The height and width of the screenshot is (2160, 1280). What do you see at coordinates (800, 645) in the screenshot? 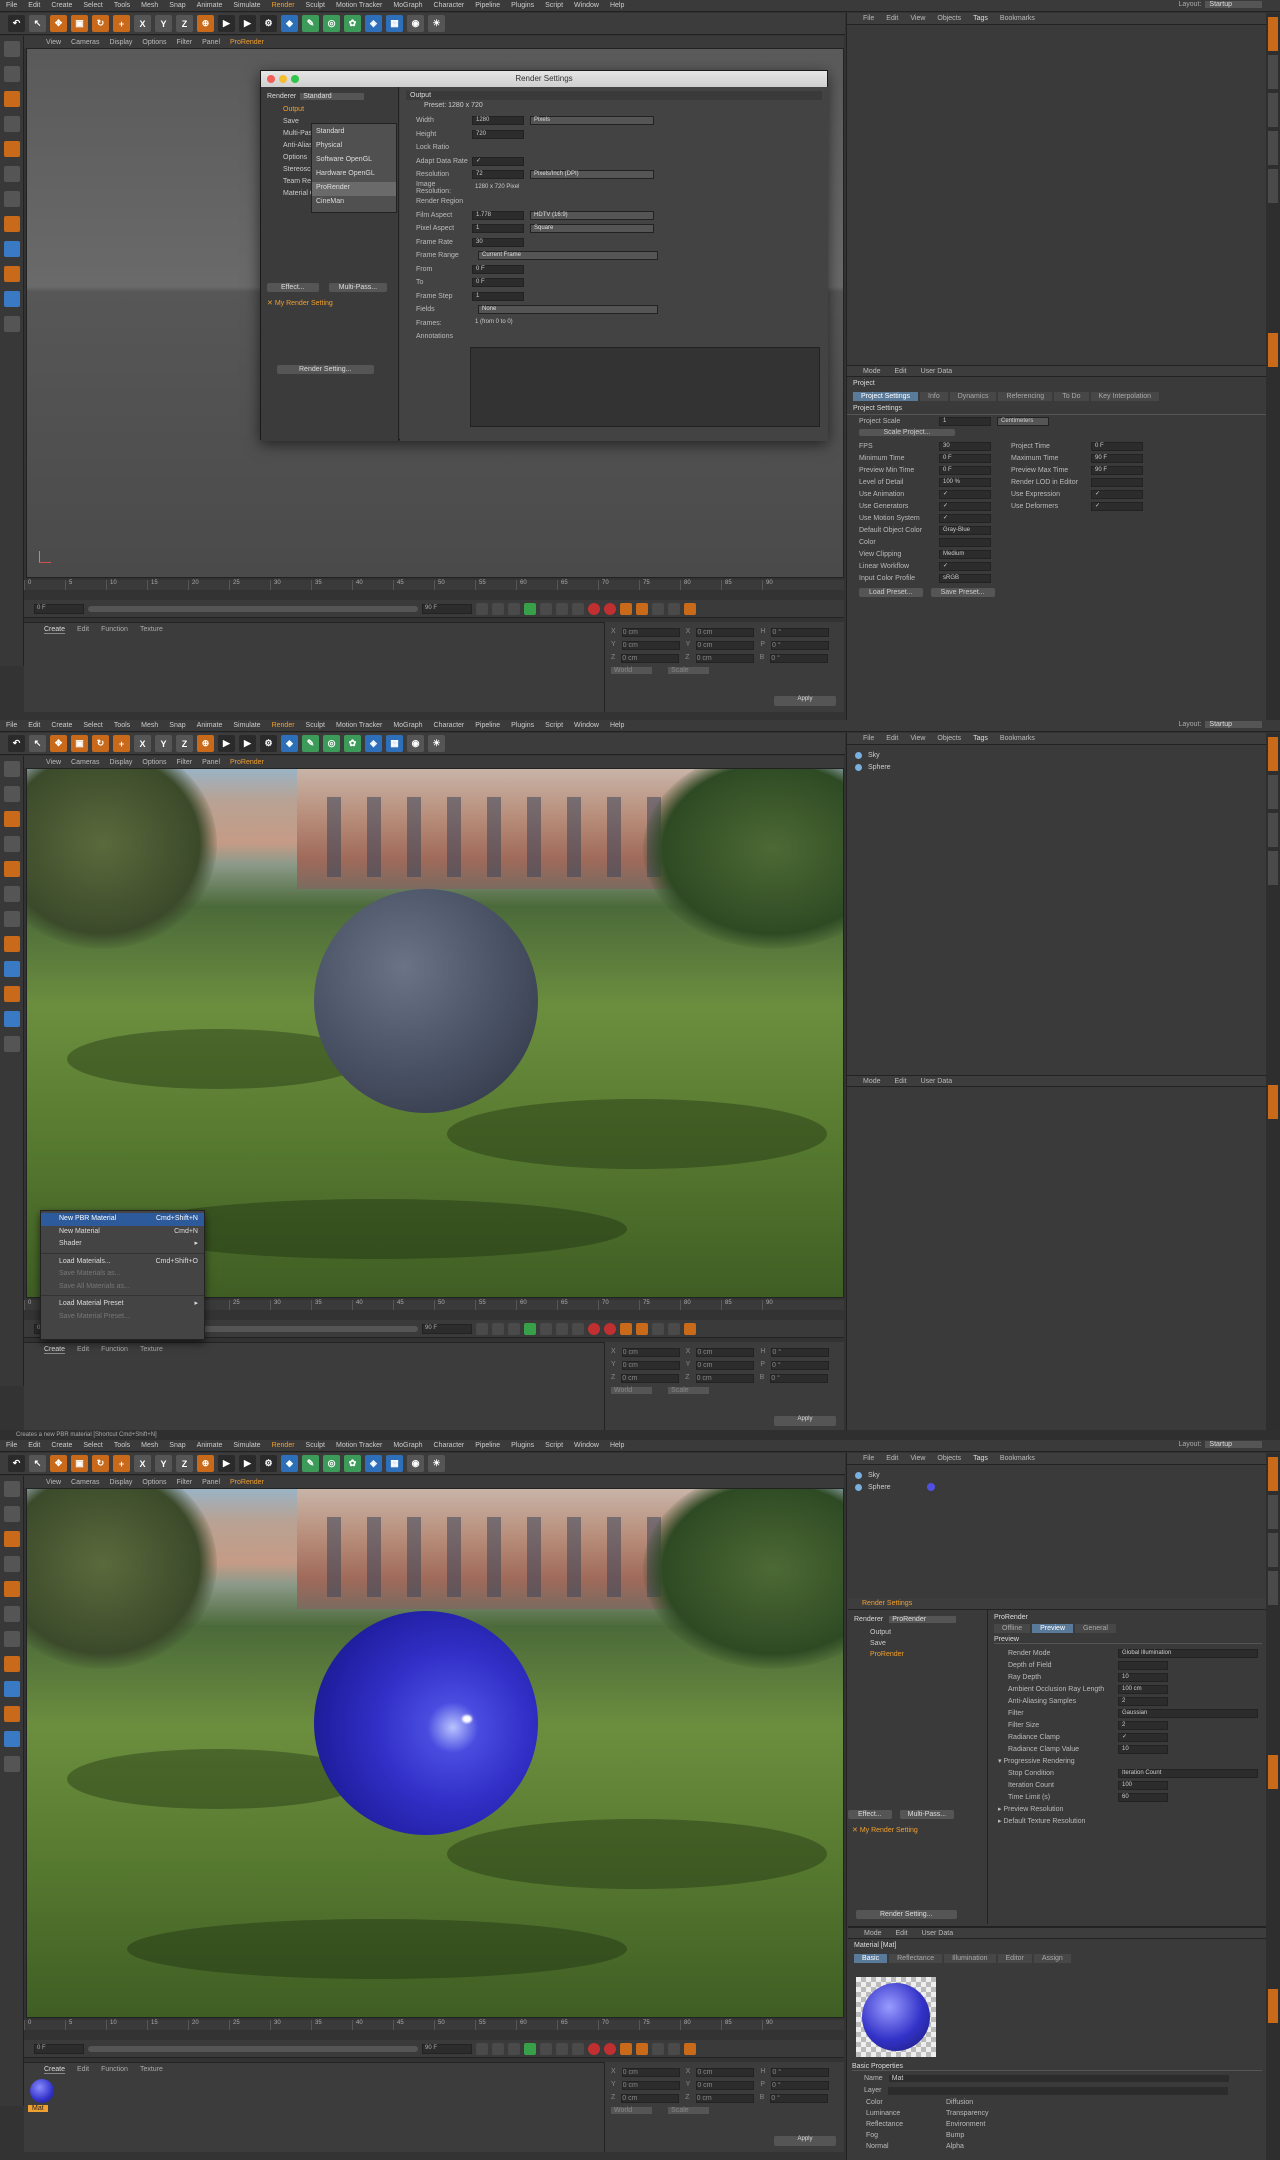
I see `rot-p: 0 °` at bounding box center [800, 645].